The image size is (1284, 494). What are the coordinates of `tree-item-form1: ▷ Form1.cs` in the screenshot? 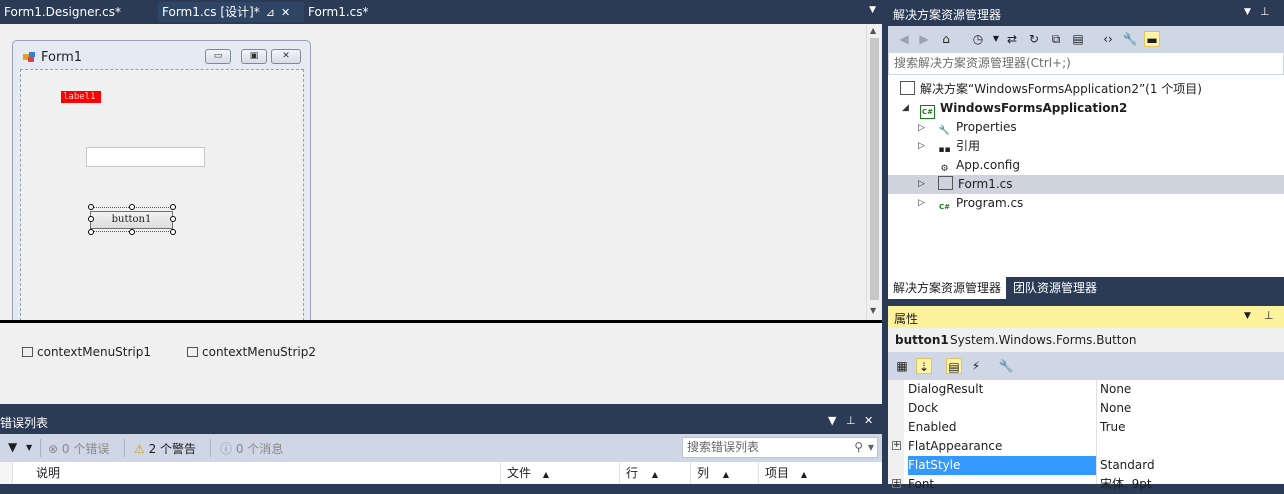 It's located at (1086, 184).